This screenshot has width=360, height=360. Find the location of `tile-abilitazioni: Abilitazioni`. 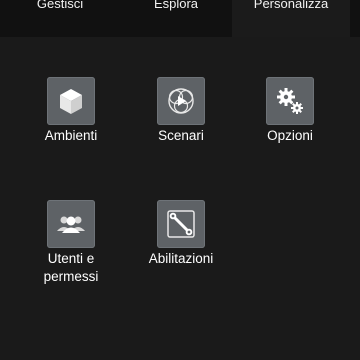

tile-abilitazioni: Abilitazioni is located at coordinates (181, 255).